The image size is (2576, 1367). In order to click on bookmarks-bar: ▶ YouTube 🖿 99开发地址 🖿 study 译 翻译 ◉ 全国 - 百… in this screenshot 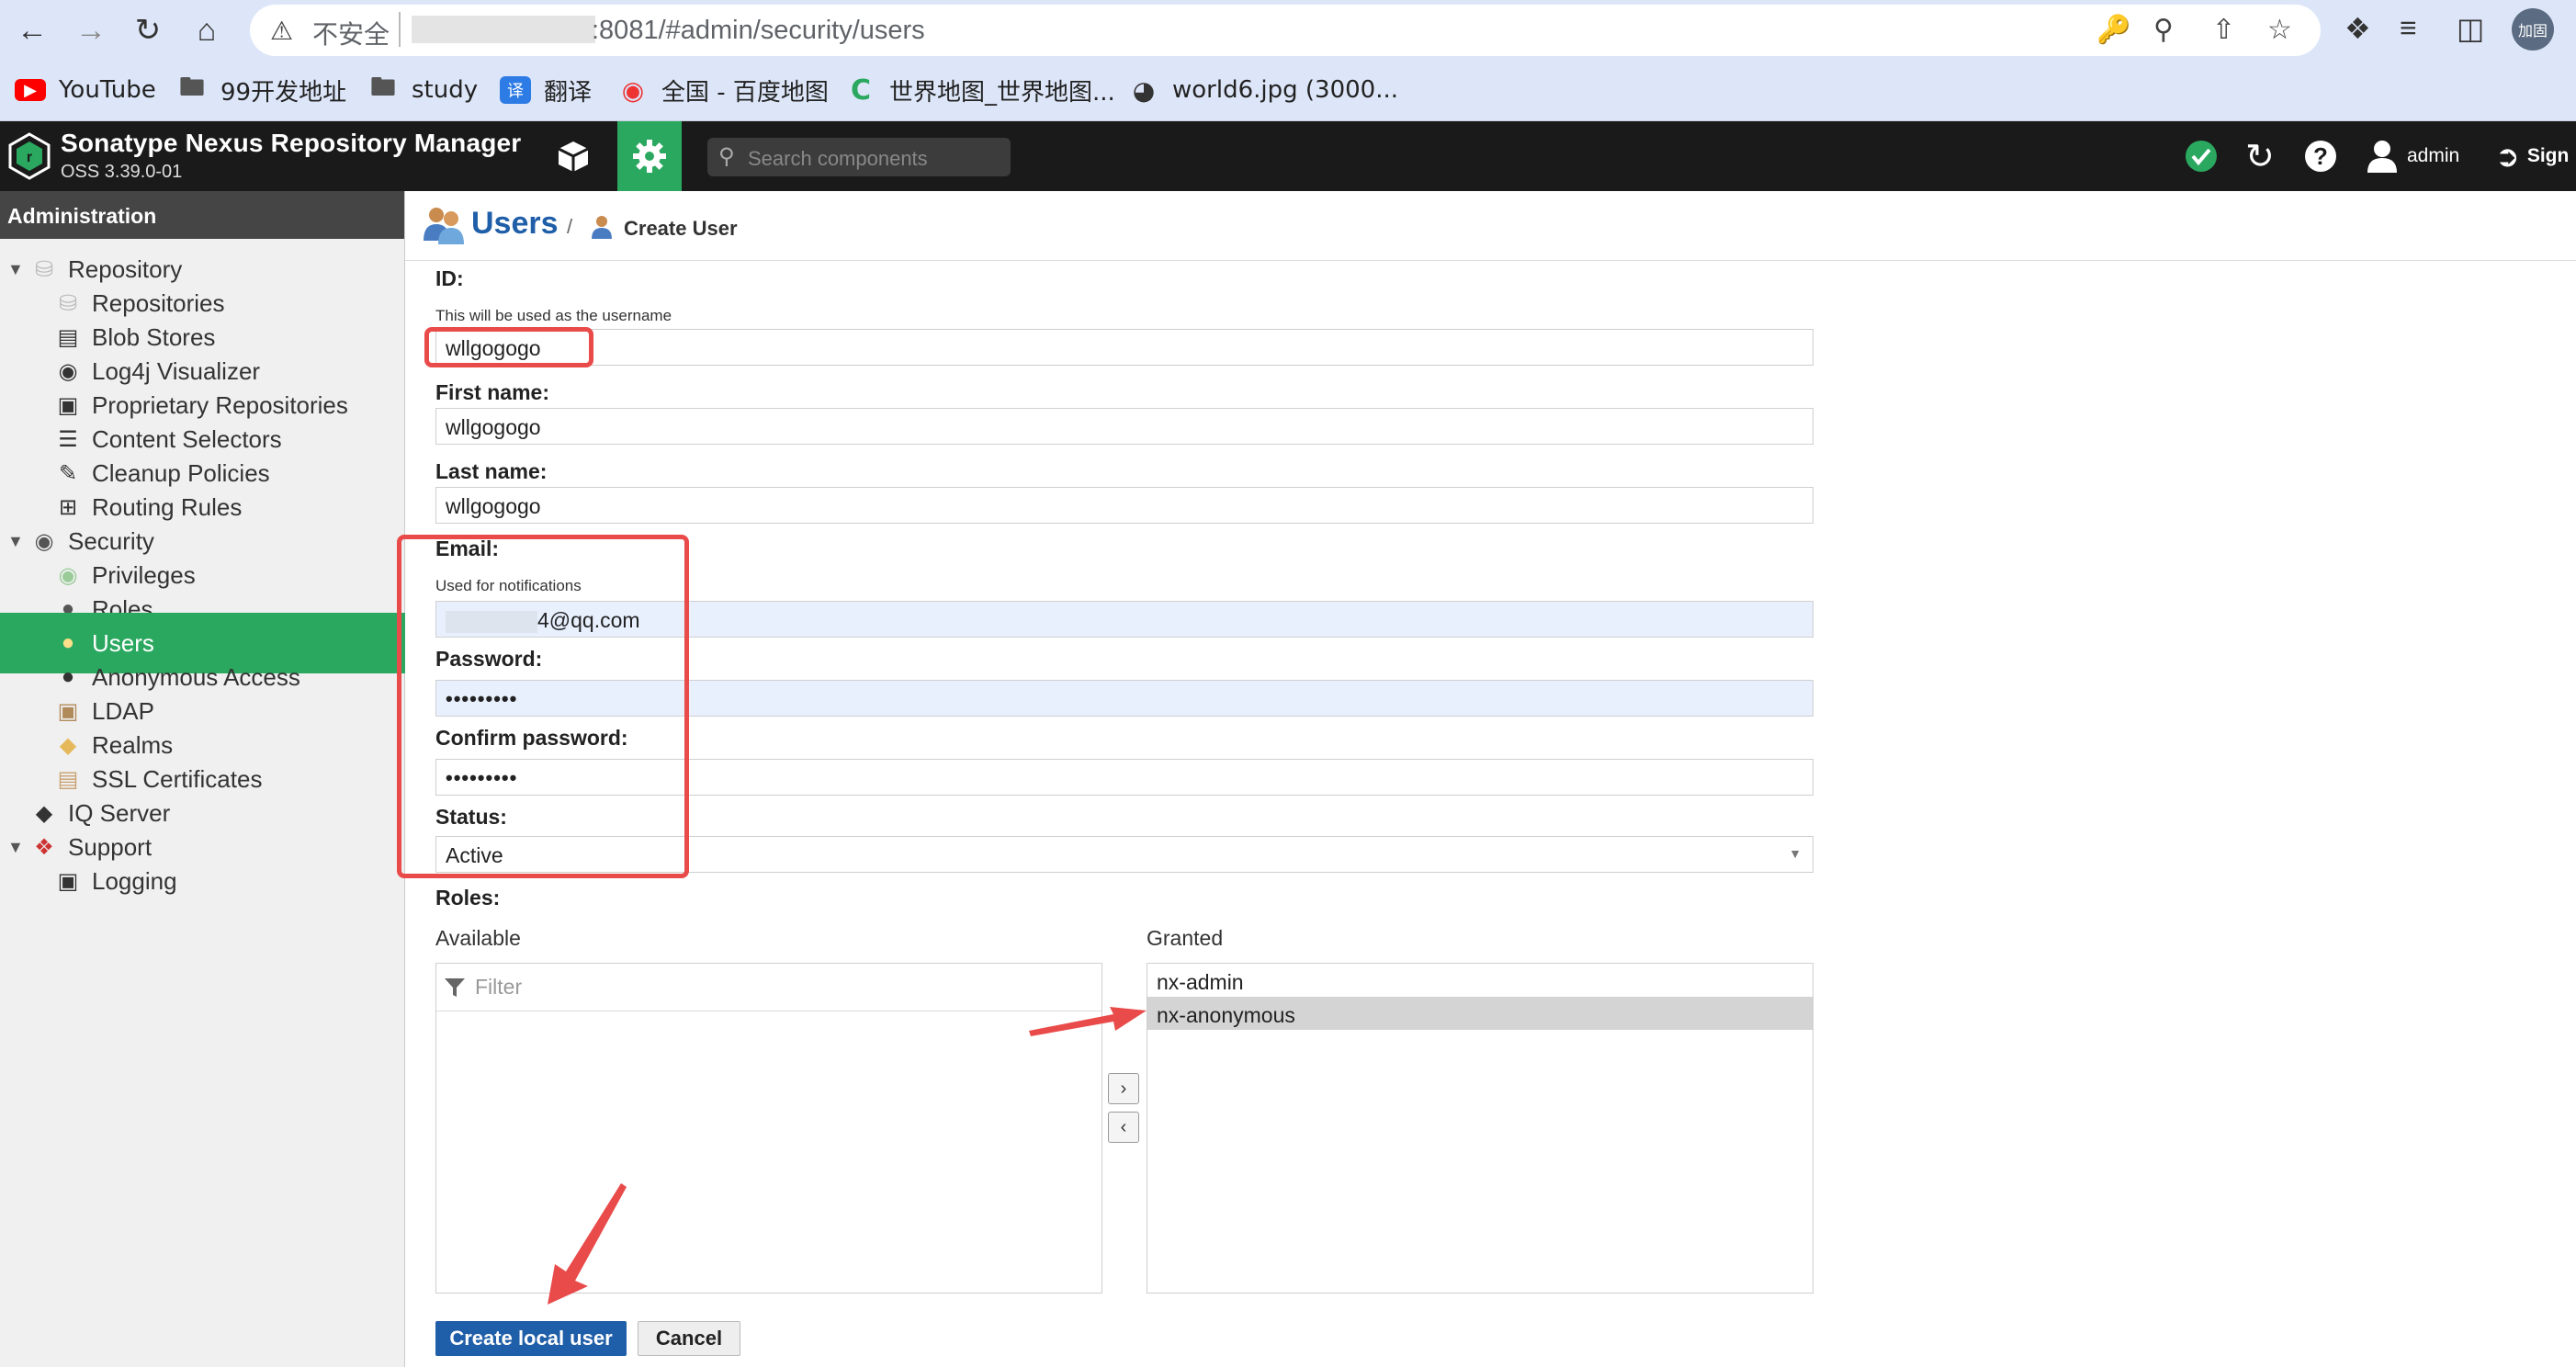, I will do `click(1288, 91)`.